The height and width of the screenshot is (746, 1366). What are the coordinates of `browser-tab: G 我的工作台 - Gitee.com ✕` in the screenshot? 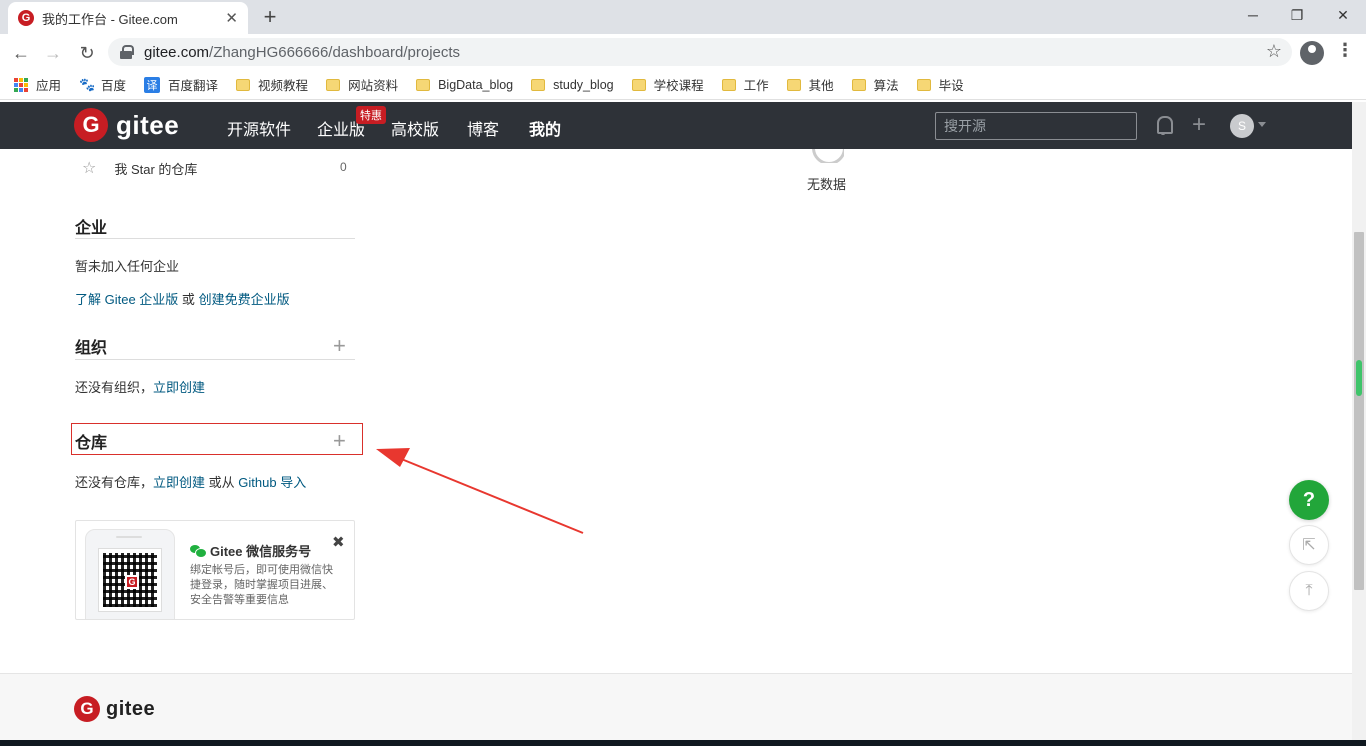 It's located at (128, 18).